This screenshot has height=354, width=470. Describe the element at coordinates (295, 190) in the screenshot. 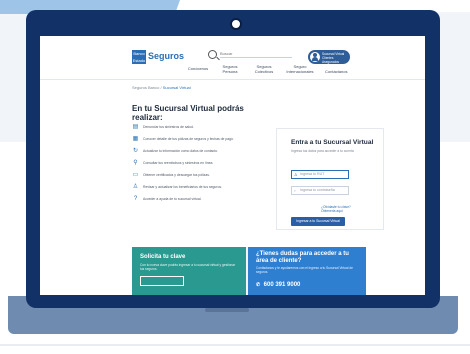

I see `lock-icon: ▫` at that location.